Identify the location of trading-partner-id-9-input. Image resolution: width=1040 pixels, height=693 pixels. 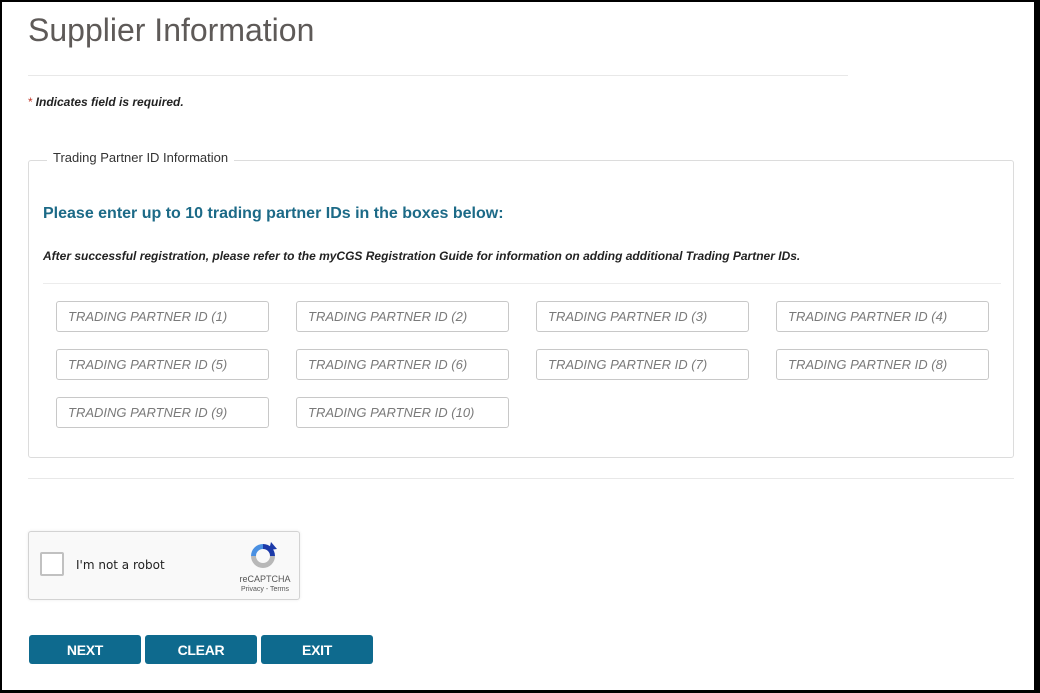
(162, 412).